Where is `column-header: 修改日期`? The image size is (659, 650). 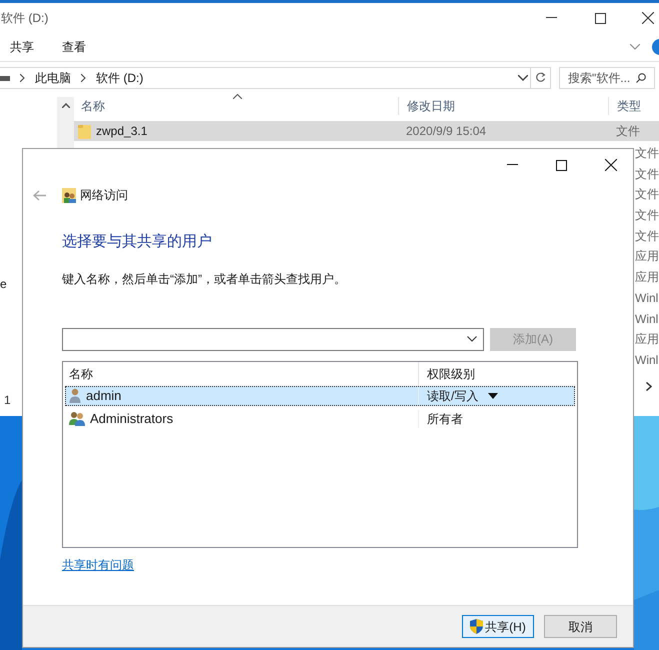
column-header: 修改日期 is located at coordinates (503, 106).